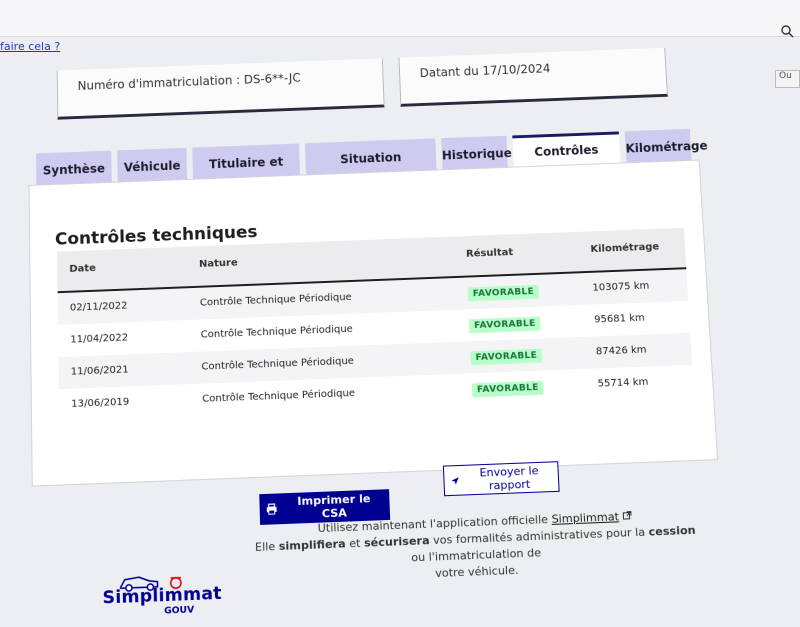 The height and width of the screenshot is (627, 800). I want to click on row-date: 11/06/2021, so click(100, 370).